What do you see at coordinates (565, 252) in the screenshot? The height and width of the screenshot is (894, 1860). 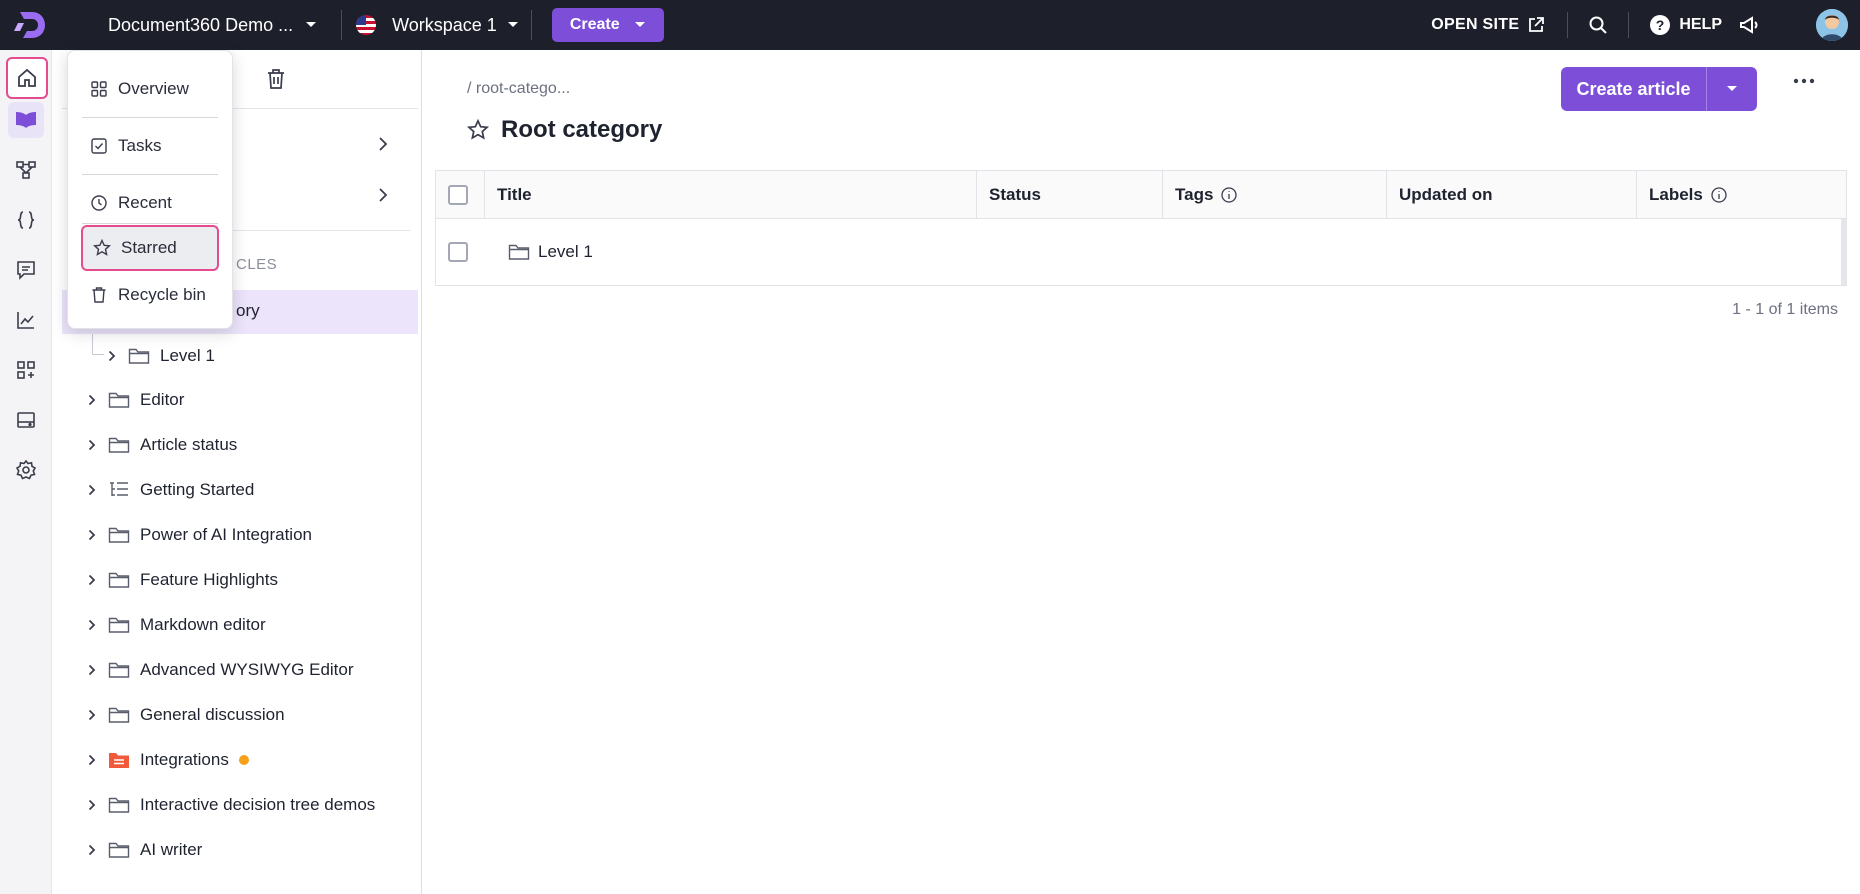 I see `row-title: Level 1` at bounding box center [565, 252].